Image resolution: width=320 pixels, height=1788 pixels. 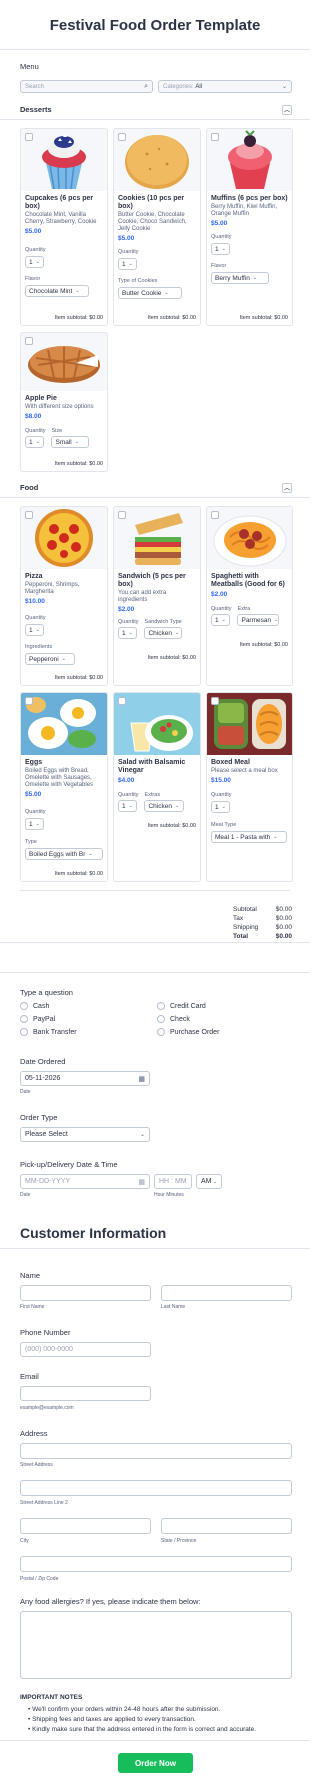 What do you see at coordinates (85, 1293) in the screenshot?
I see `first-name-input` at bounding box center [85, 1293].